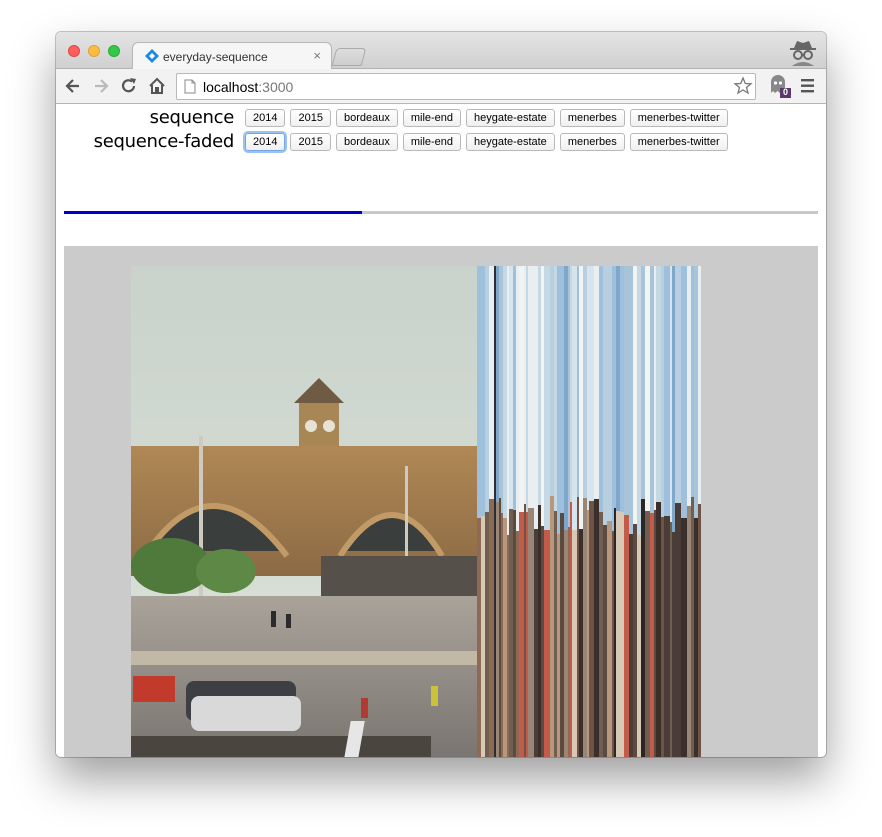 The height and width of the screenshot is (837, 882). Describe the element at coordinates (803, 52) in the screenshot. I see `incognito-icon` at that location.